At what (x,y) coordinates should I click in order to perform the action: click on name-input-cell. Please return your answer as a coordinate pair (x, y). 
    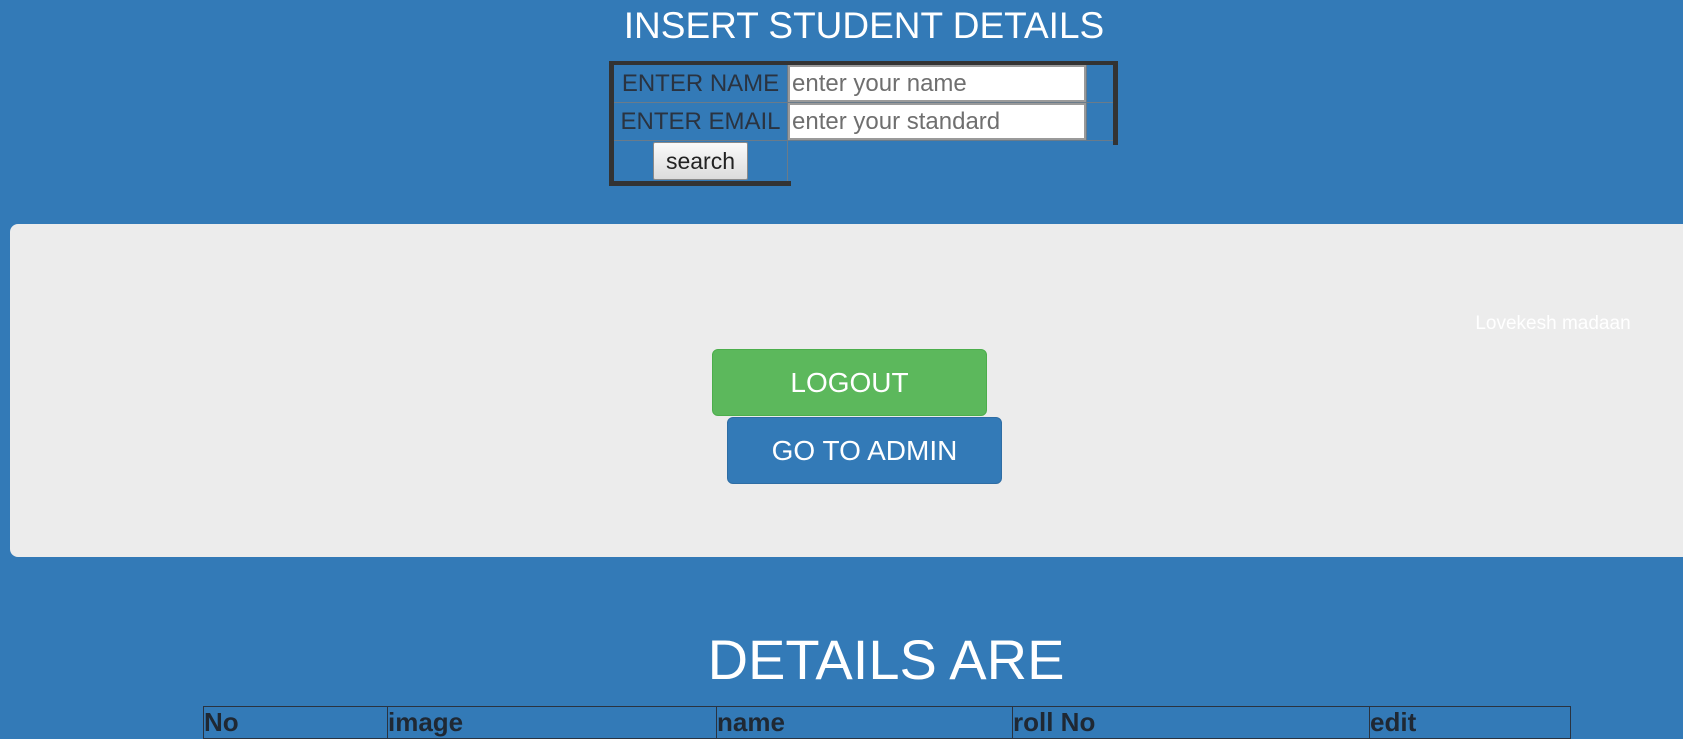
    Looking at the image, I should click on (937, 82).